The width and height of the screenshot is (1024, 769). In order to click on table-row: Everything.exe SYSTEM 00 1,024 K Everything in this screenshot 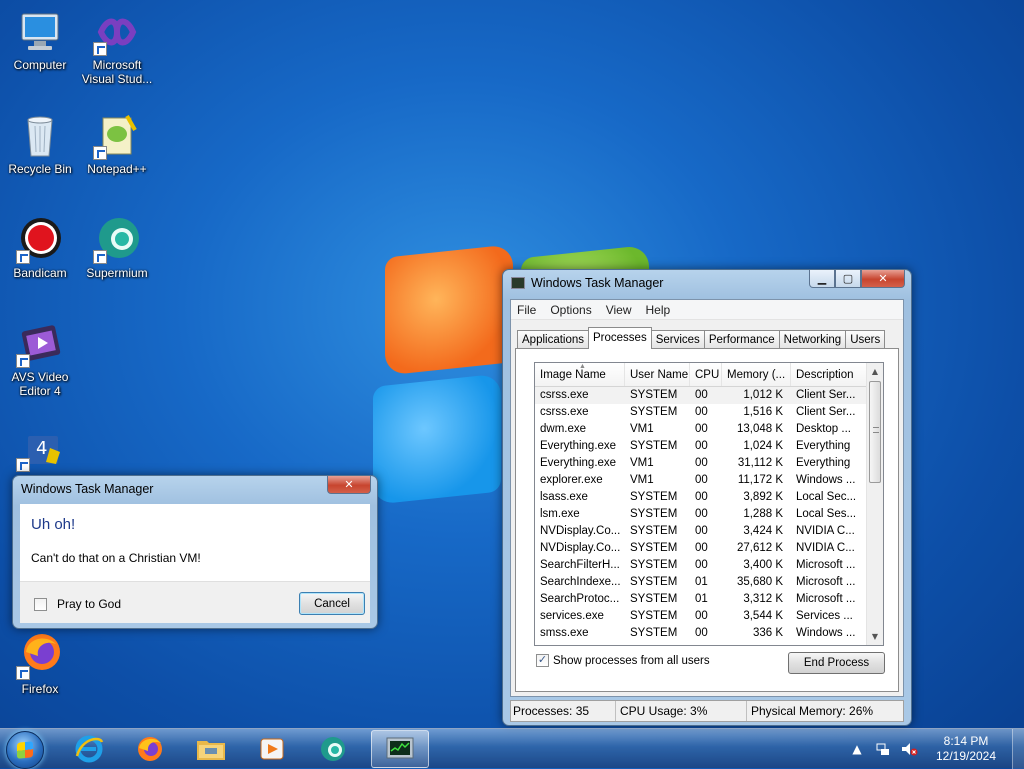, I will do `click(709, 446)`.